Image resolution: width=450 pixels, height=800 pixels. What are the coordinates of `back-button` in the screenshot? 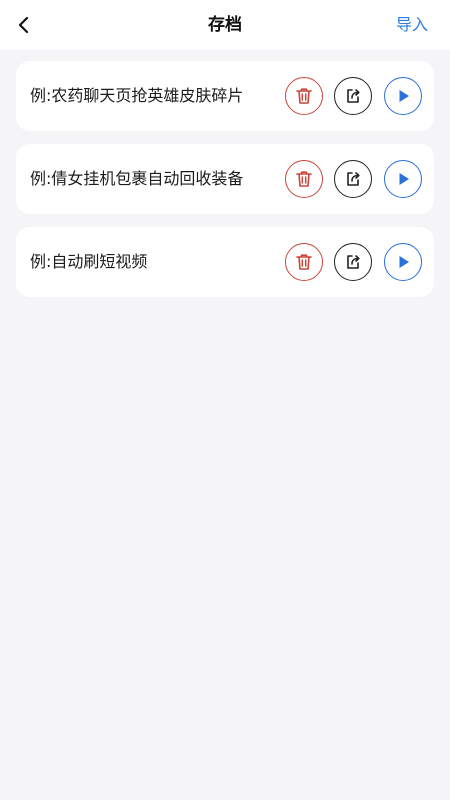 It's located at (24, 25).